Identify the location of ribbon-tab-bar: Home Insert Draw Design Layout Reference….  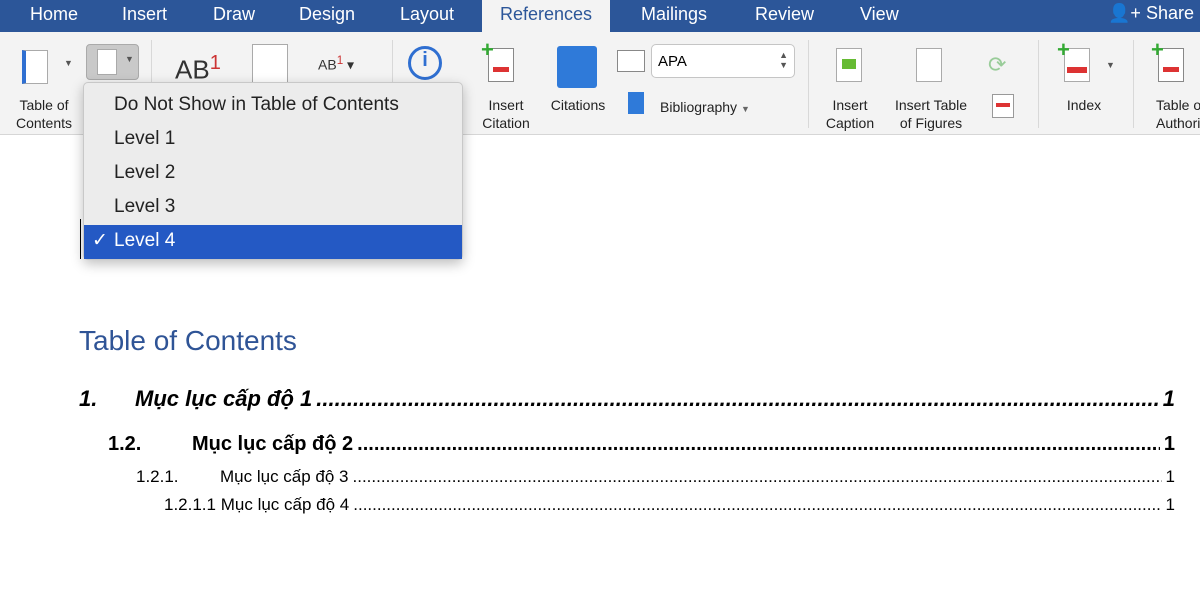
(600, 16).